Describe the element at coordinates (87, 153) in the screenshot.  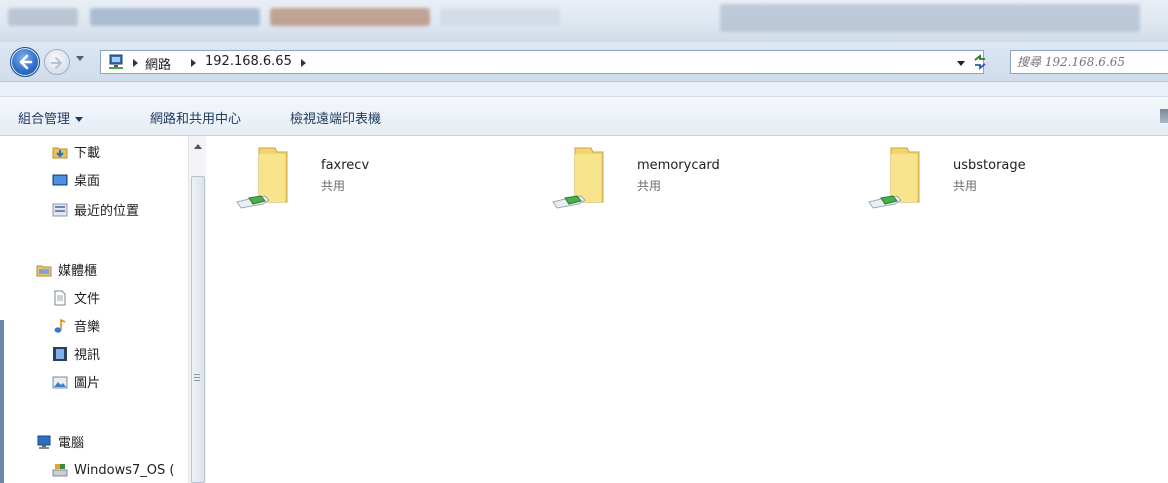
I see `nav-item-label: 下載` at that location.